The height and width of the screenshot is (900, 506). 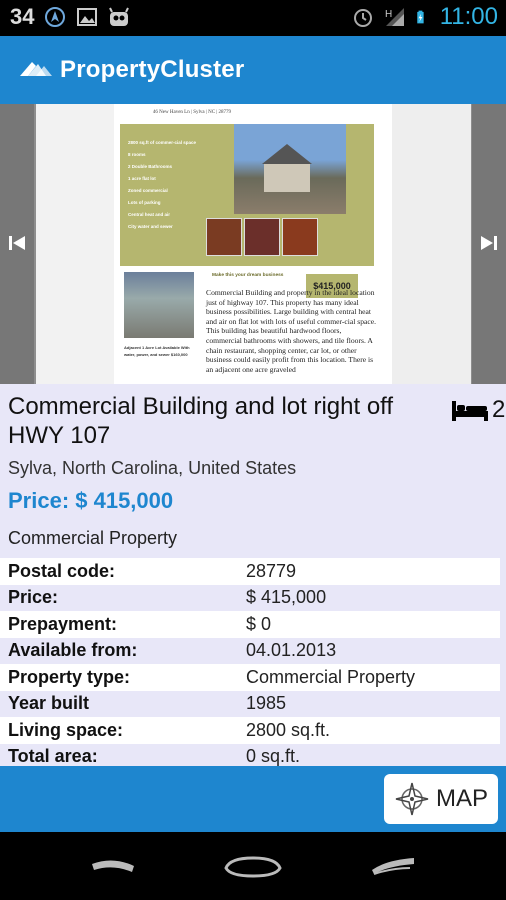 I want to click on flyer-lot-photo, so click(x=159, y=305).